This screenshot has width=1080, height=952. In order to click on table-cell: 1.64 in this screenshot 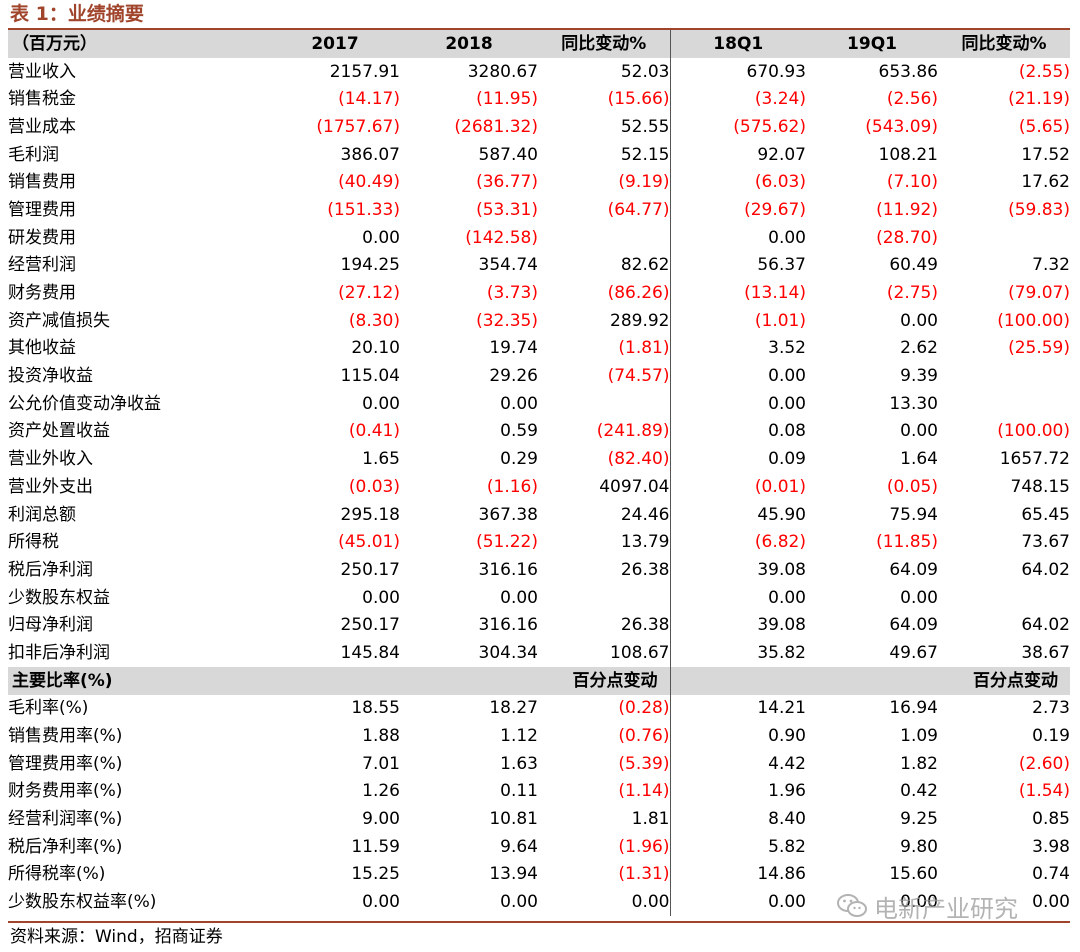, I will do `click(919, 459)`.